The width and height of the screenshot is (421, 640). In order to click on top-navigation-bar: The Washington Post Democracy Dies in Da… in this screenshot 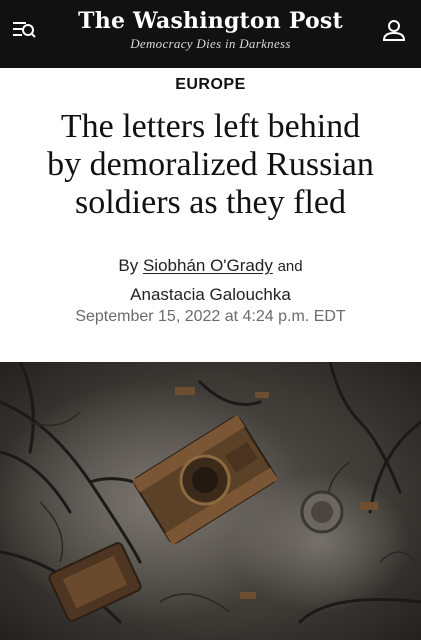, I will do `click(210, 34)`.